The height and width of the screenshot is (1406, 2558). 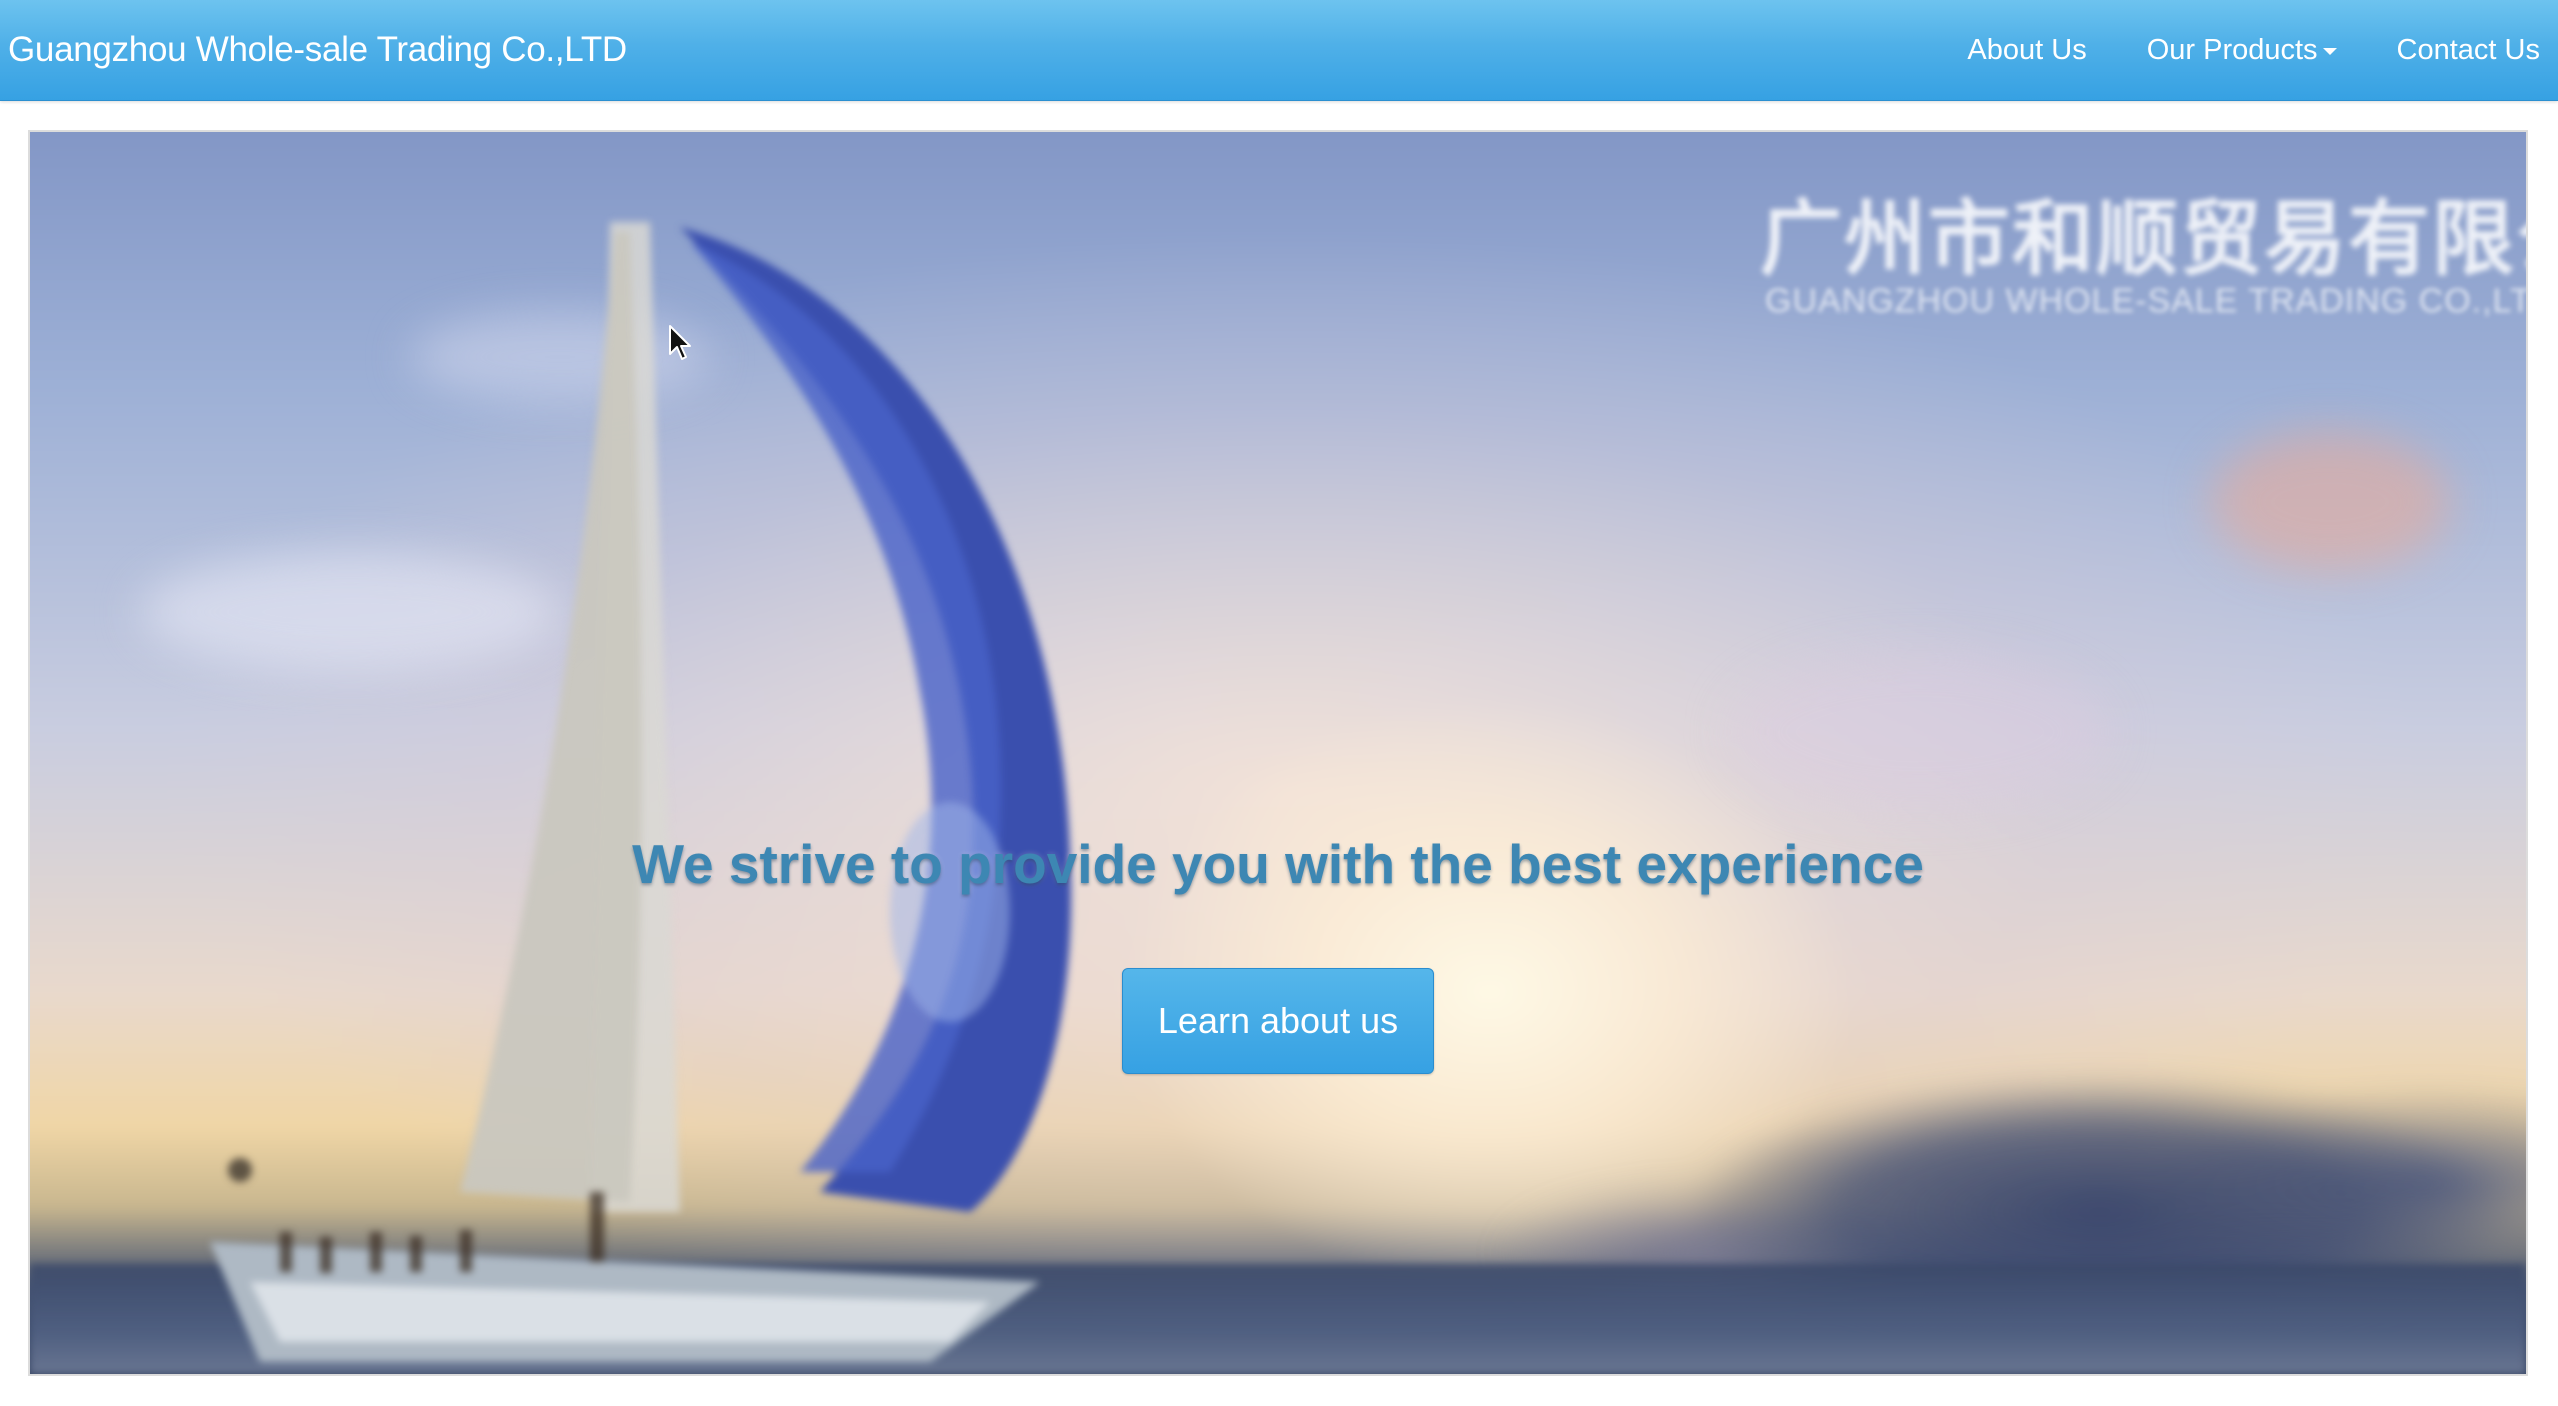 I want to click on caret-down-icon, so click(x=2329, y=51).